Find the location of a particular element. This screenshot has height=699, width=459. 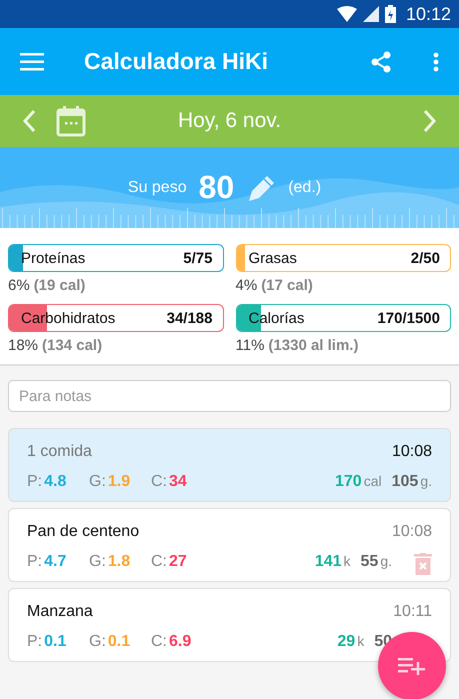

calendar-icon is located at coordinates (71, 121).